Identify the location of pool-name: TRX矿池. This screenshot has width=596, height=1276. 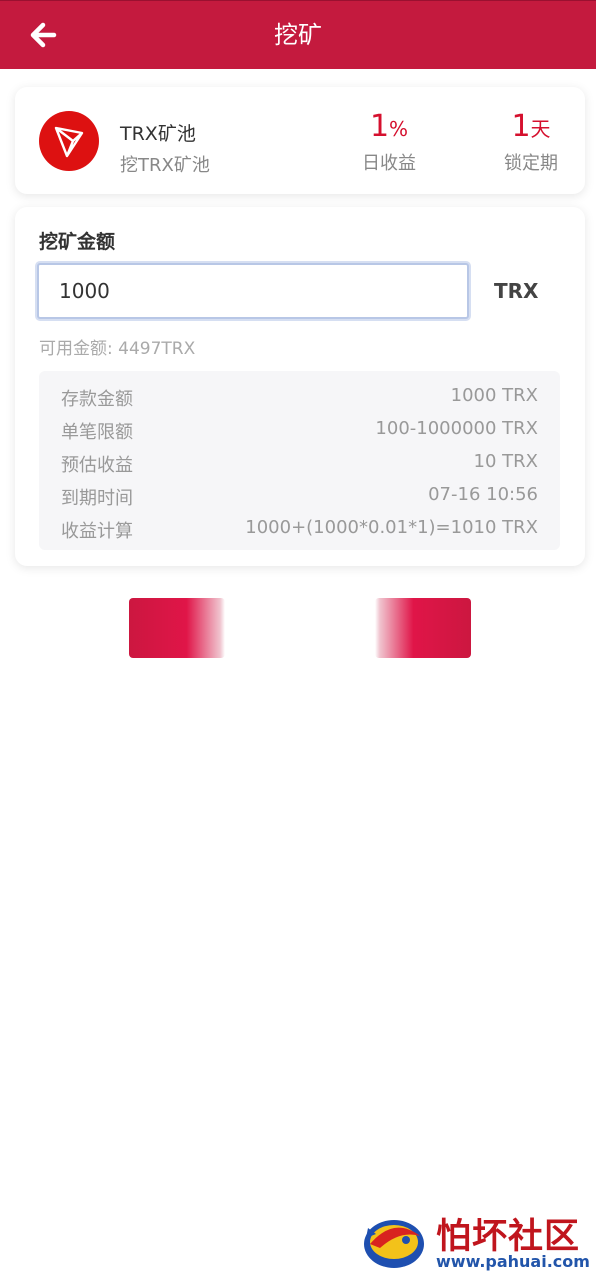
(158, 134).